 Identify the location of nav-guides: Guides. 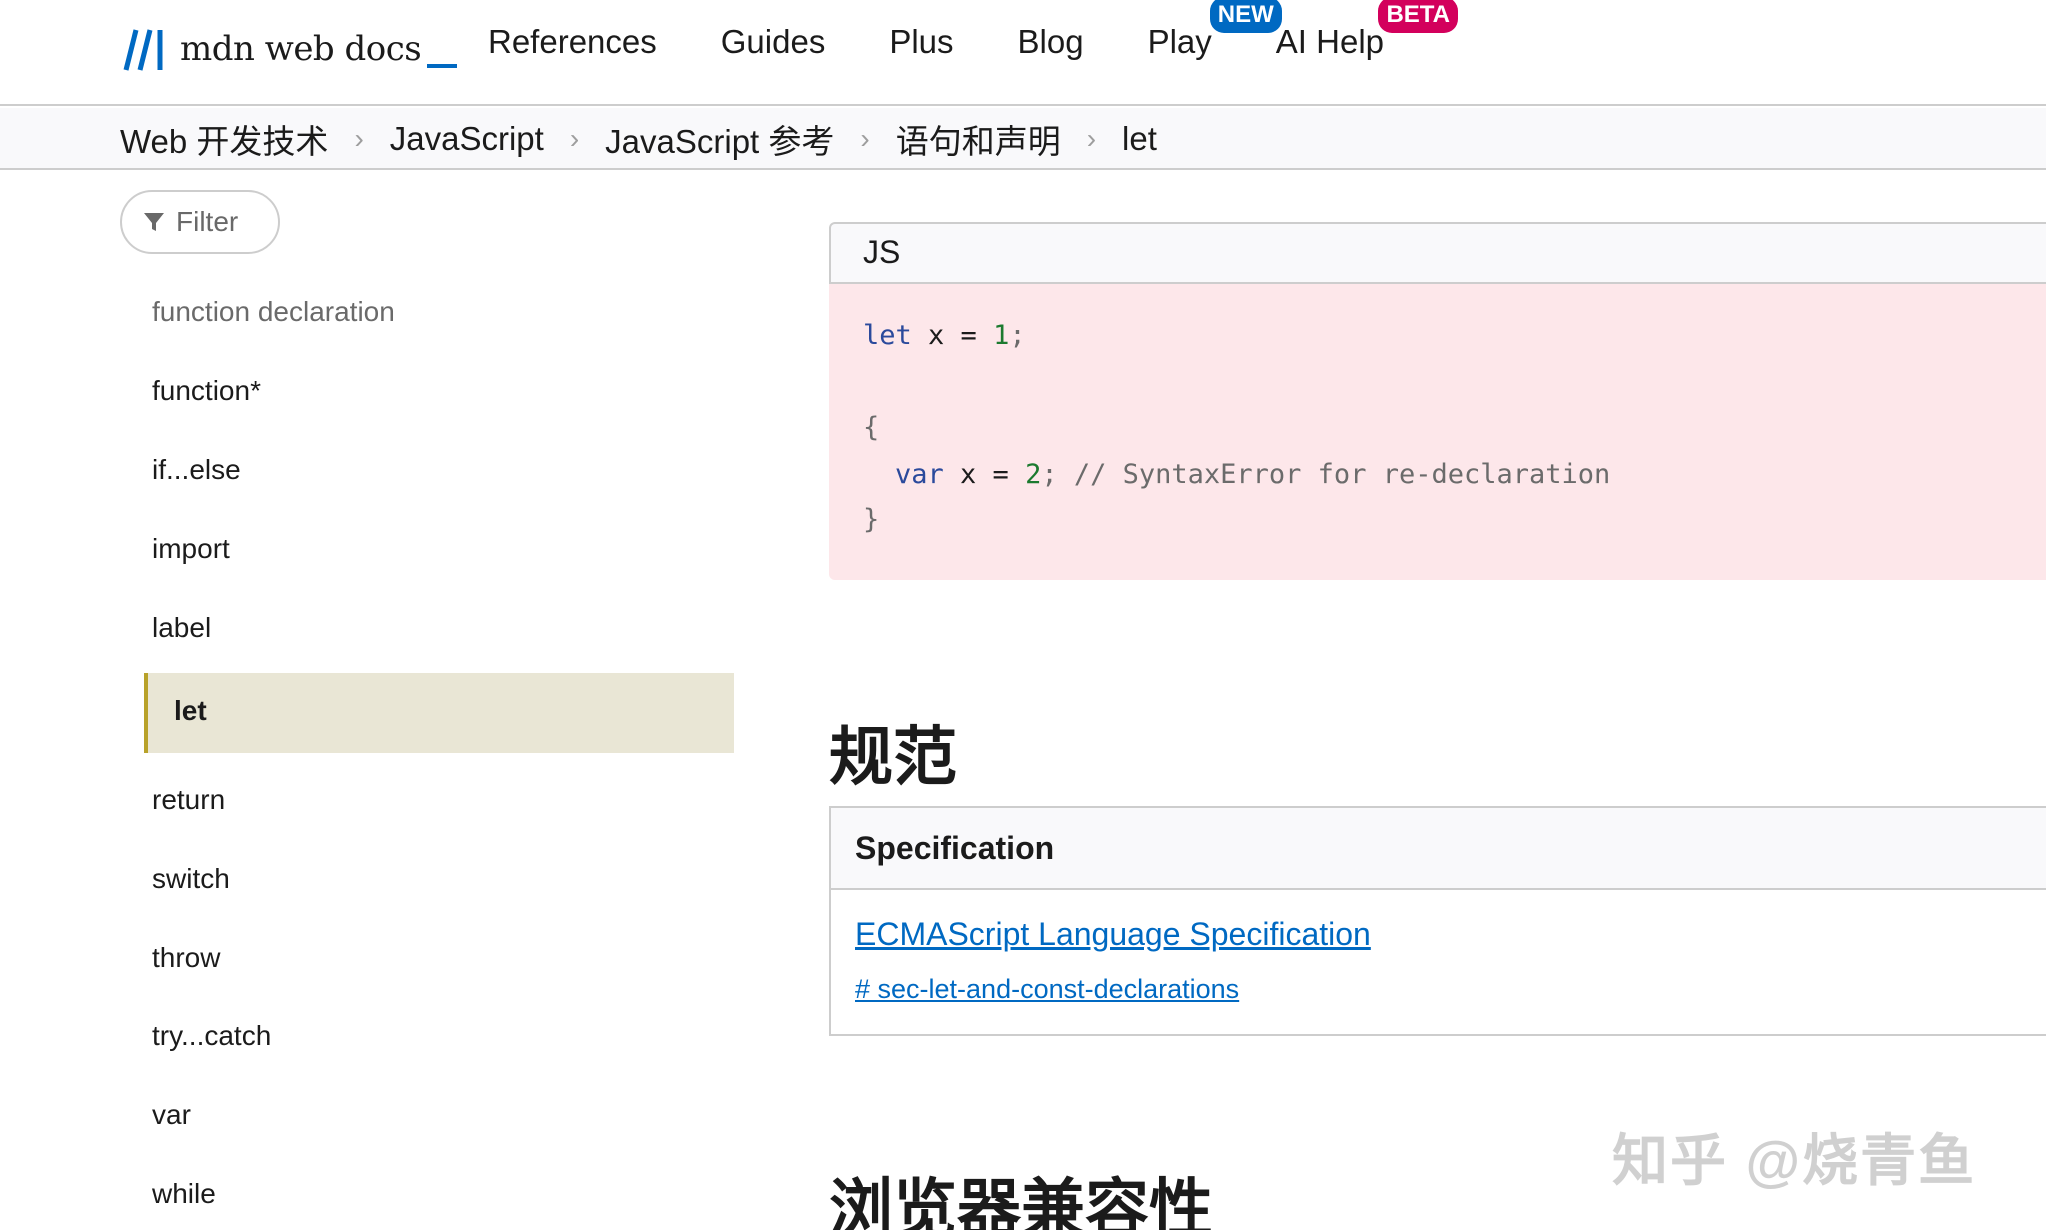
(773, 42).